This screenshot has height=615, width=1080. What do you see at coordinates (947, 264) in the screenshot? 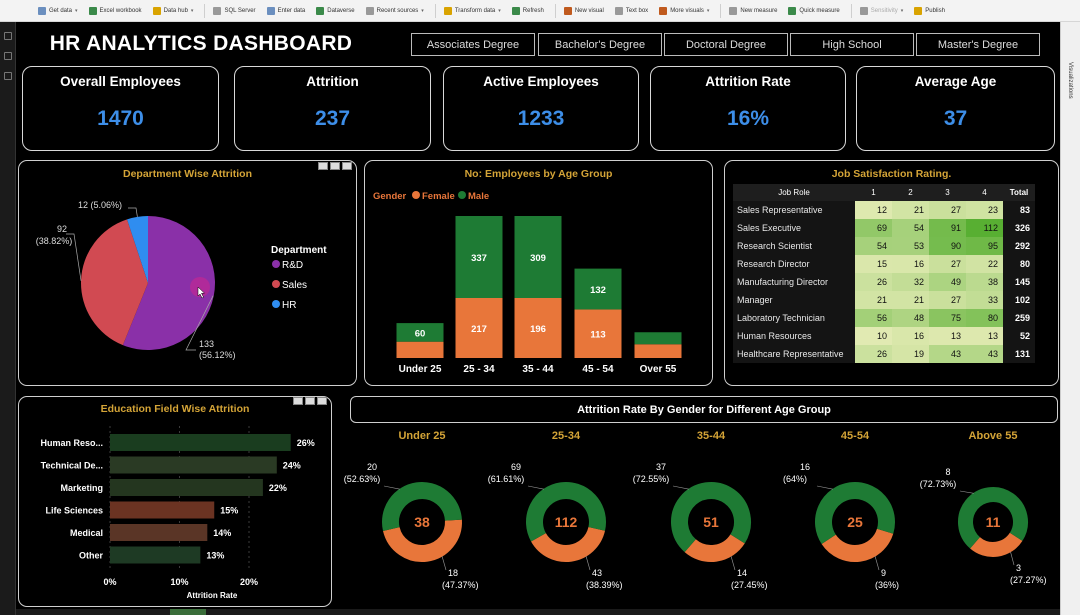
I see `rating-cell: 27` at bounding box center [947, 264].